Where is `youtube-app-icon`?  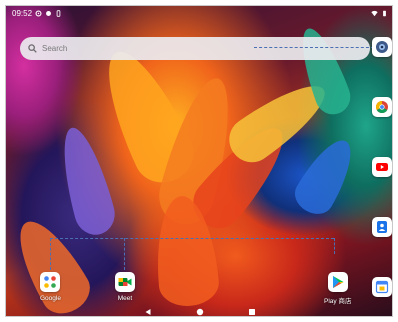
youtube-app-icon is located at coordinates (382, 167).